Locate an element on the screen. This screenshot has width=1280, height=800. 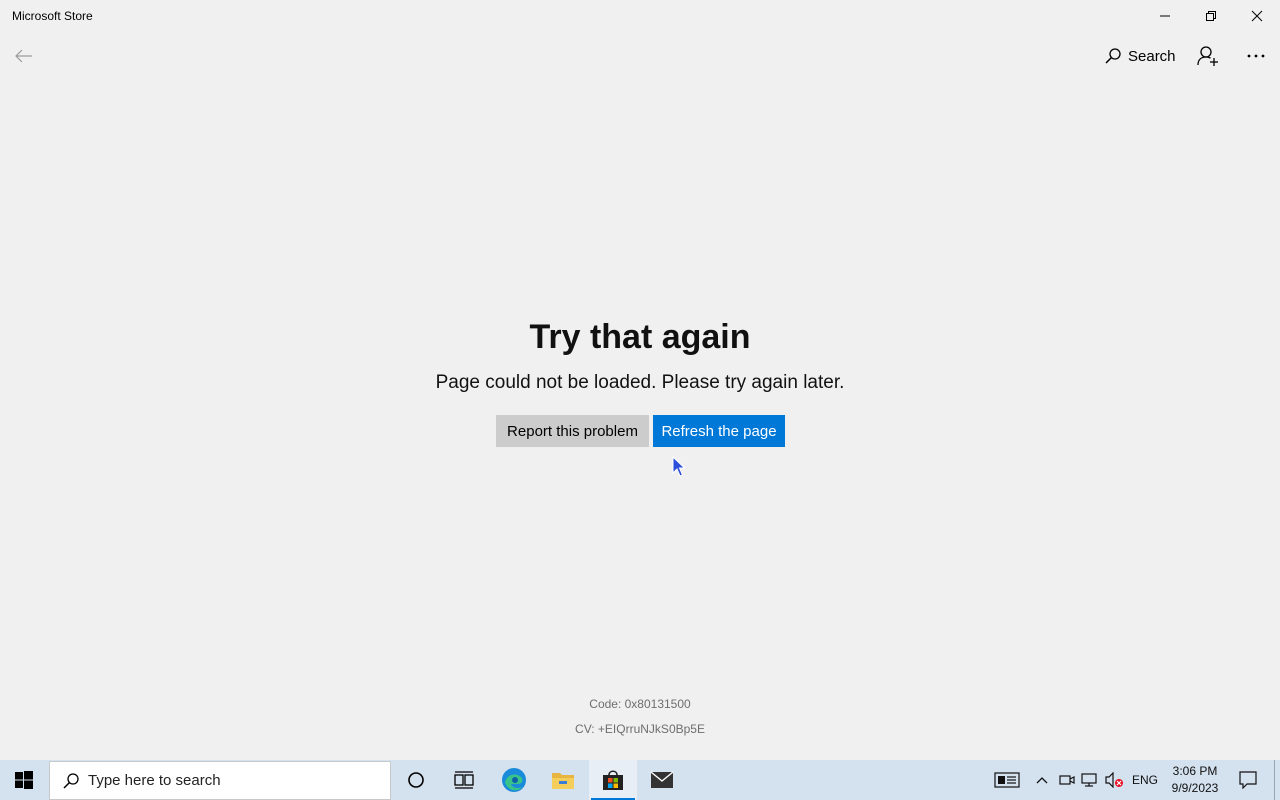
volume-button is located at coordinates (1115, 780).